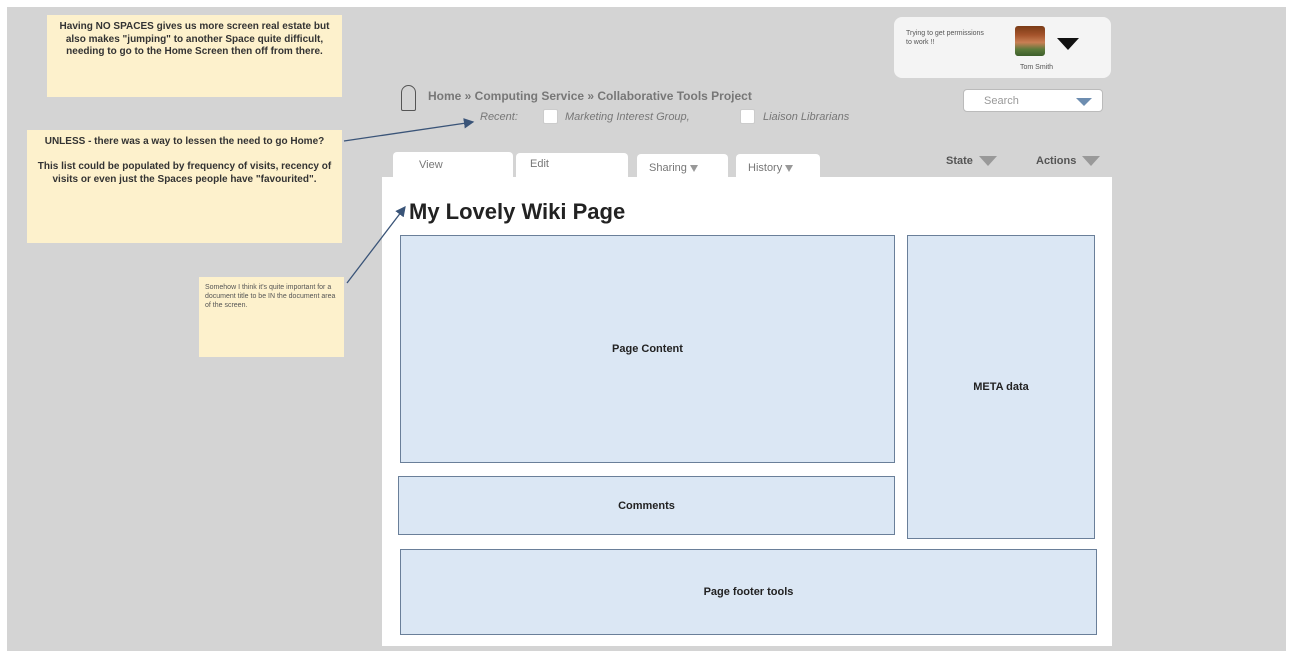 The height and width of the screenshot is (658, 1289). I want to click on annotation-arrows, so click(409, 201).